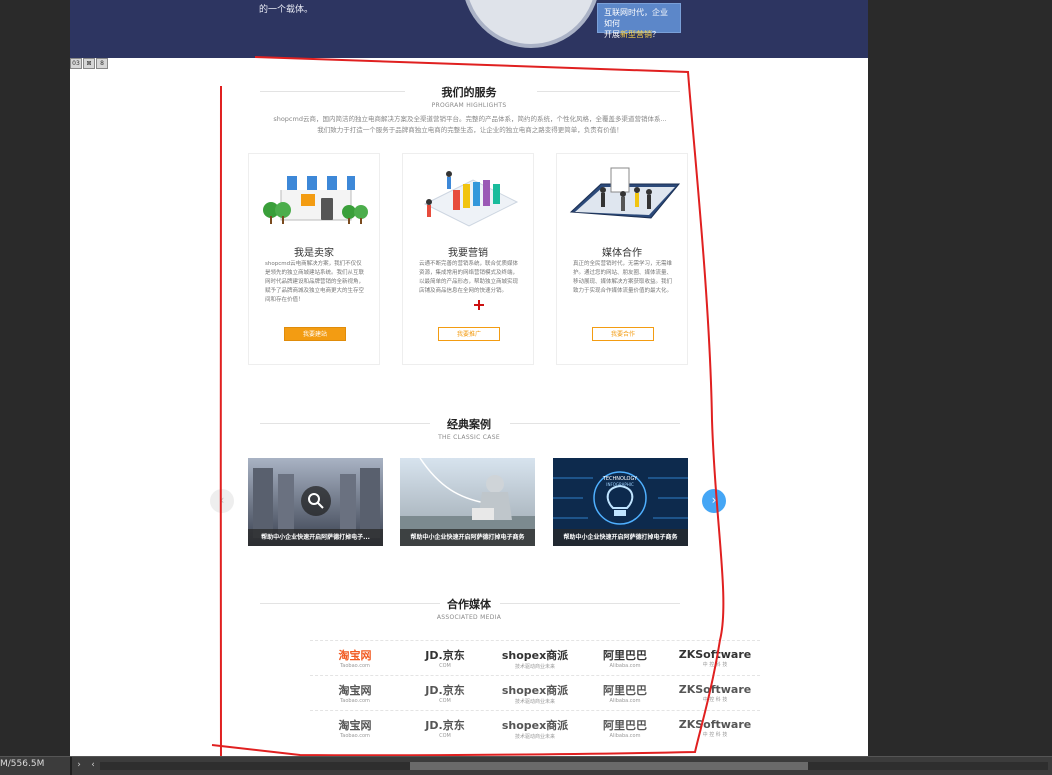 The height and width of the screenshot is (775, 1052). Describe the element at coordinates (623, 334) in the screenshot. I see `cooperate-button: 我要合作` at that location.